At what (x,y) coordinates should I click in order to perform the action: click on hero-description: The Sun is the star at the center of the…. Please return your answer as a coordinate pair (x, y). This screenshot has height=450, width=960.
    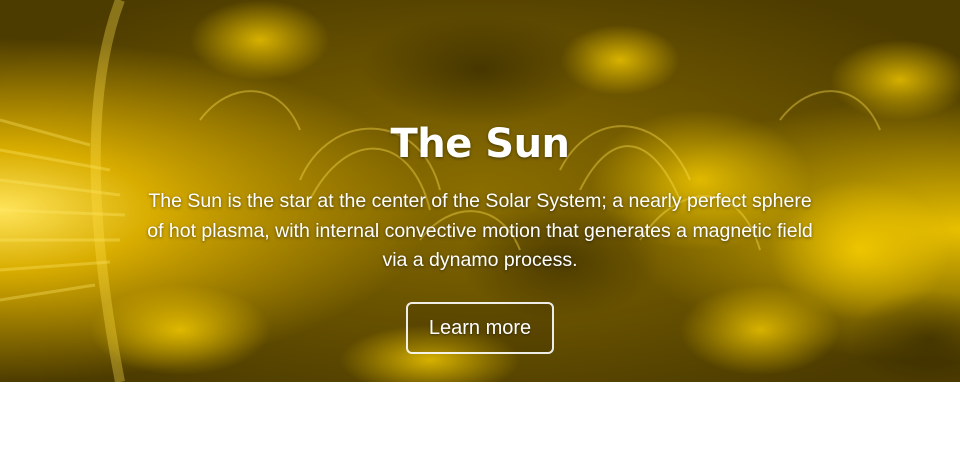
    Looking at the image, I should click on (480, 230).